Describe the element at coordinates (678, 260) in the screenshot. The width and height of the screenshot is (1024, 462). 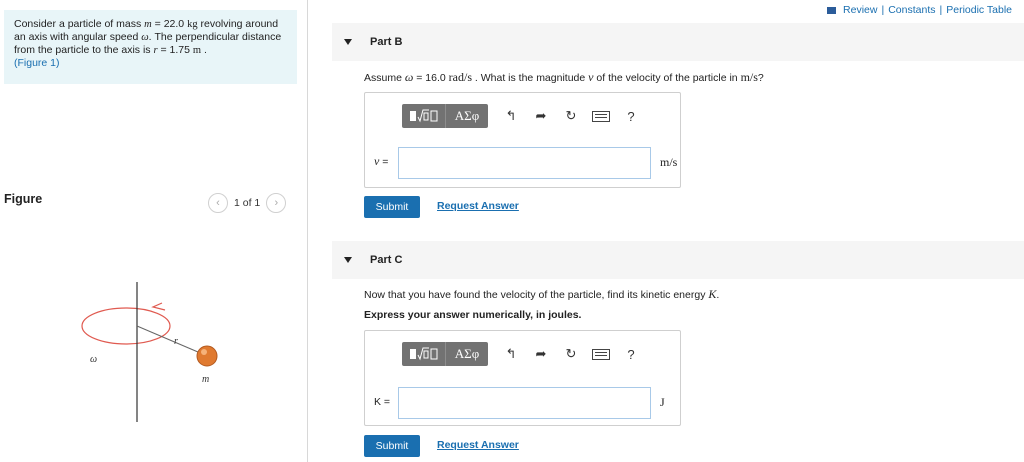
I see `part-c-header: Part C` at that location.